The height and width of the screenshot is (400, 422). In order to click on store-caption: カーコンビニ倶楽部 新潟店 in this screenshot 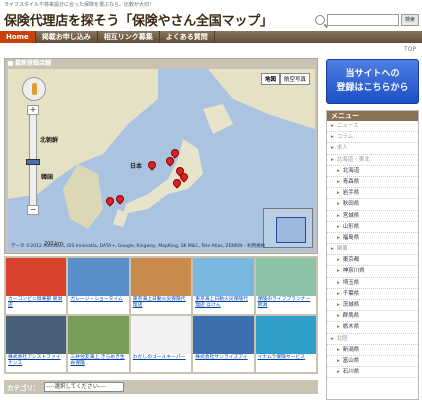, I will do `click(36, 302)`.